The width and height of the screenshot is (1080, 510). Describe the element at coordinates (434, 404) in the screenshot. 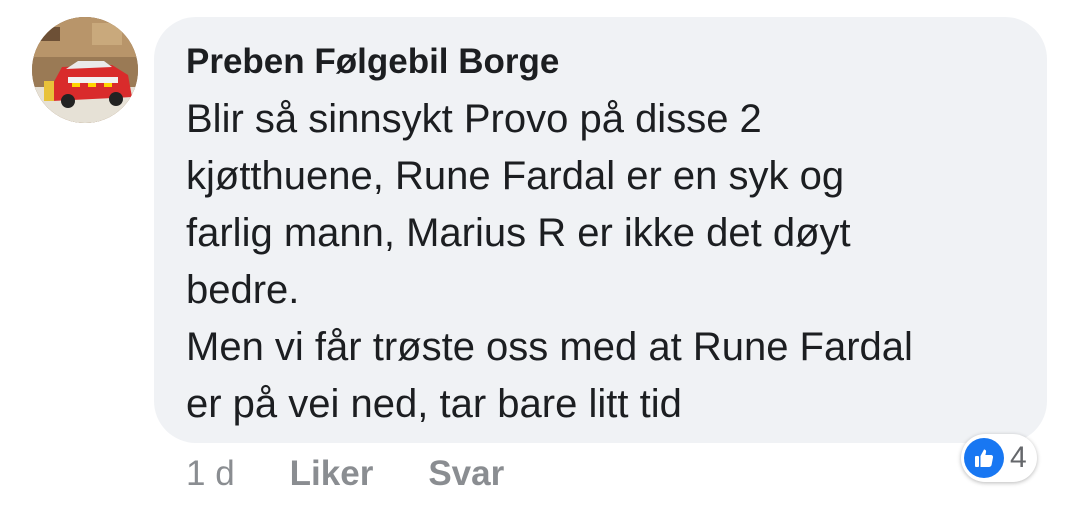

I see `comment-line: er på vei ned, tar bare litt tid` at that location.